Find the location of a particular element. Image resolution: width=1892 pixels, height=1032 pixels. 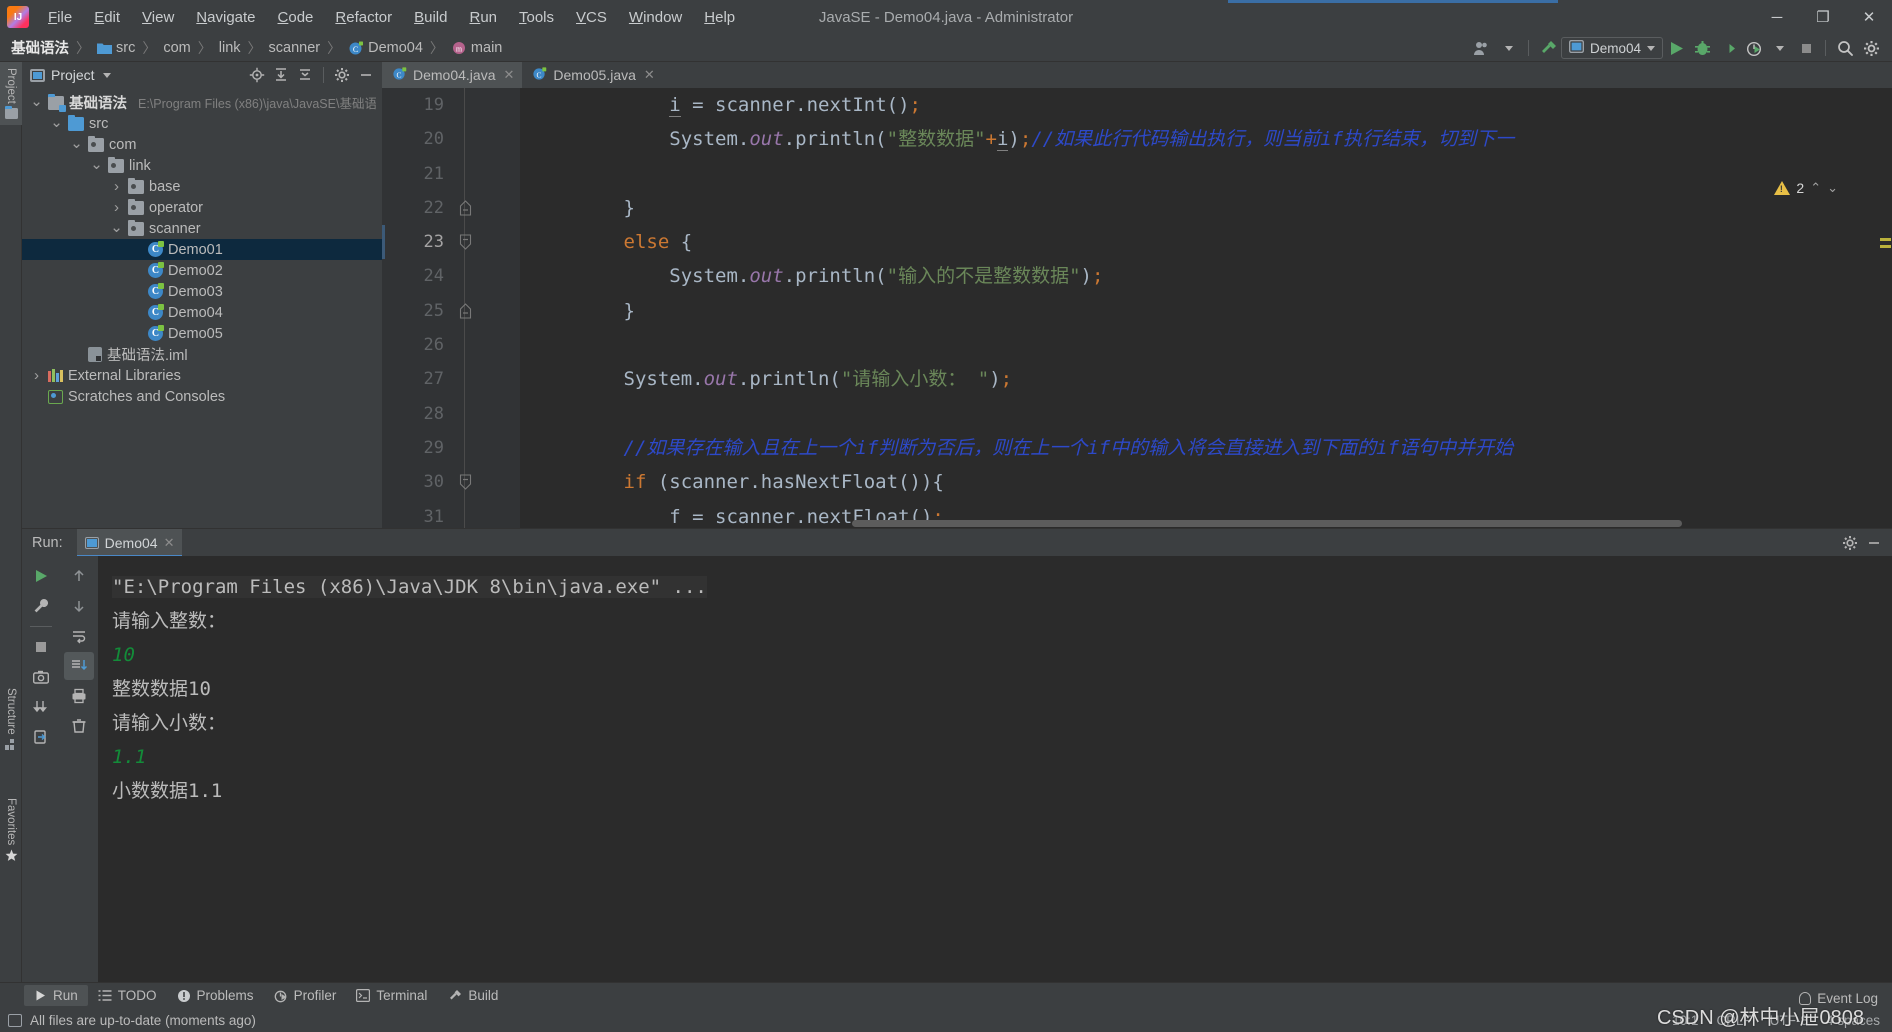

thread-dump-icon is located at coordinates (41, 707).